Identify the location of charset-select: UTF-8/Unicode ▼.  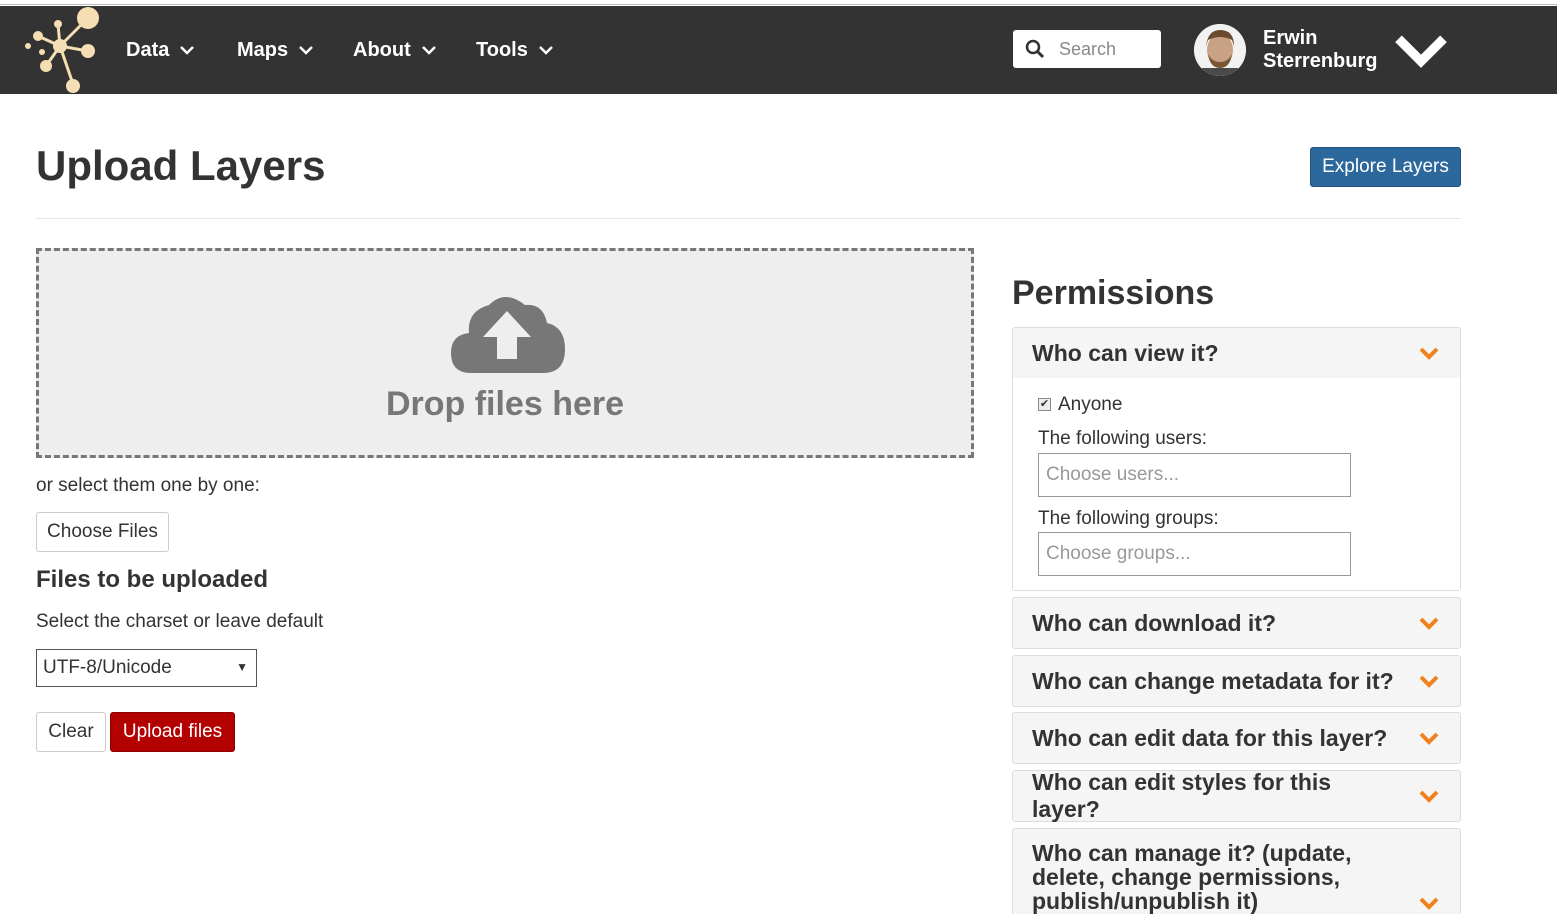
(146, 668).